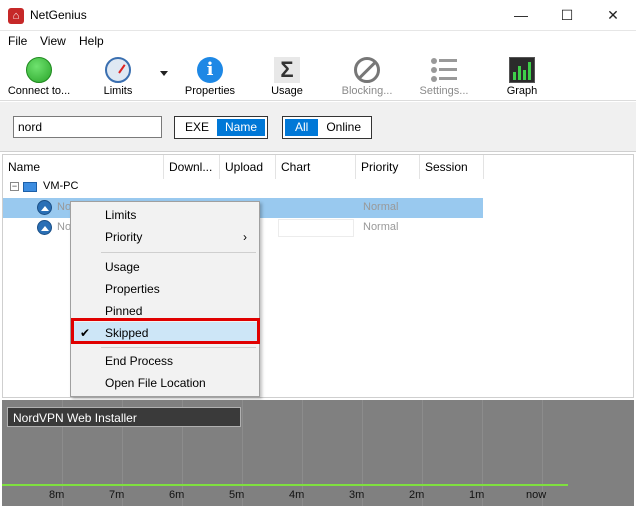 This screenshot has height=506, width=636. I want to click on close-button: ✕, so click(613, 15).